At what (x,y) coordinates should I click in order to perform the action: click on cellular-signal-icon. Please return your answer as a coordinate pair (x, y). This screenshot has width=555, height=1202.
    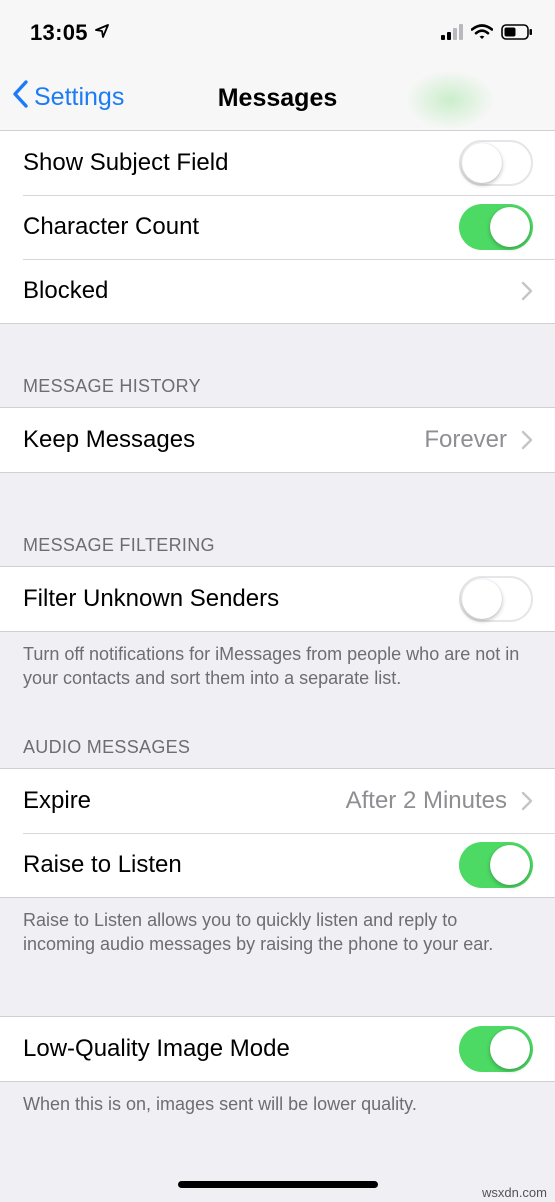
    Looking at the image, I should click on (452, 34).